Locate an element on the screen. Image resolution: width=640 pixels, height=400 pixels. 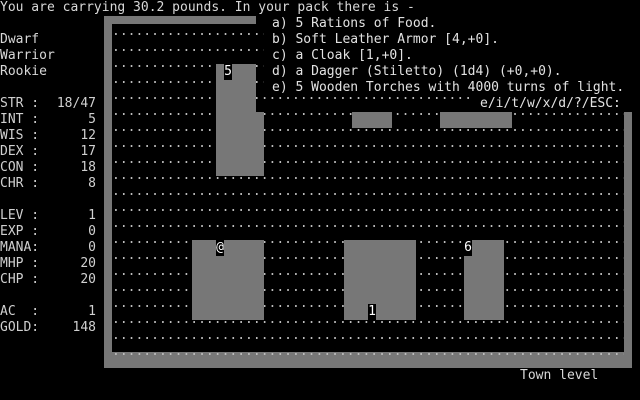
stats2-value-0: 1 is located at coordinates (92, 215).